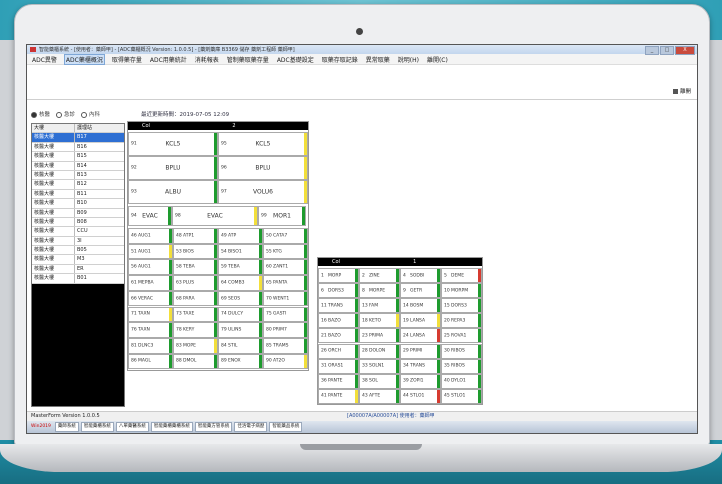 The height and width of the screenshot is (484, 722). Describe the element at coordinates (150, 283) in the screenshot. I see `drug-slot: 61 MEPBA` at that location.